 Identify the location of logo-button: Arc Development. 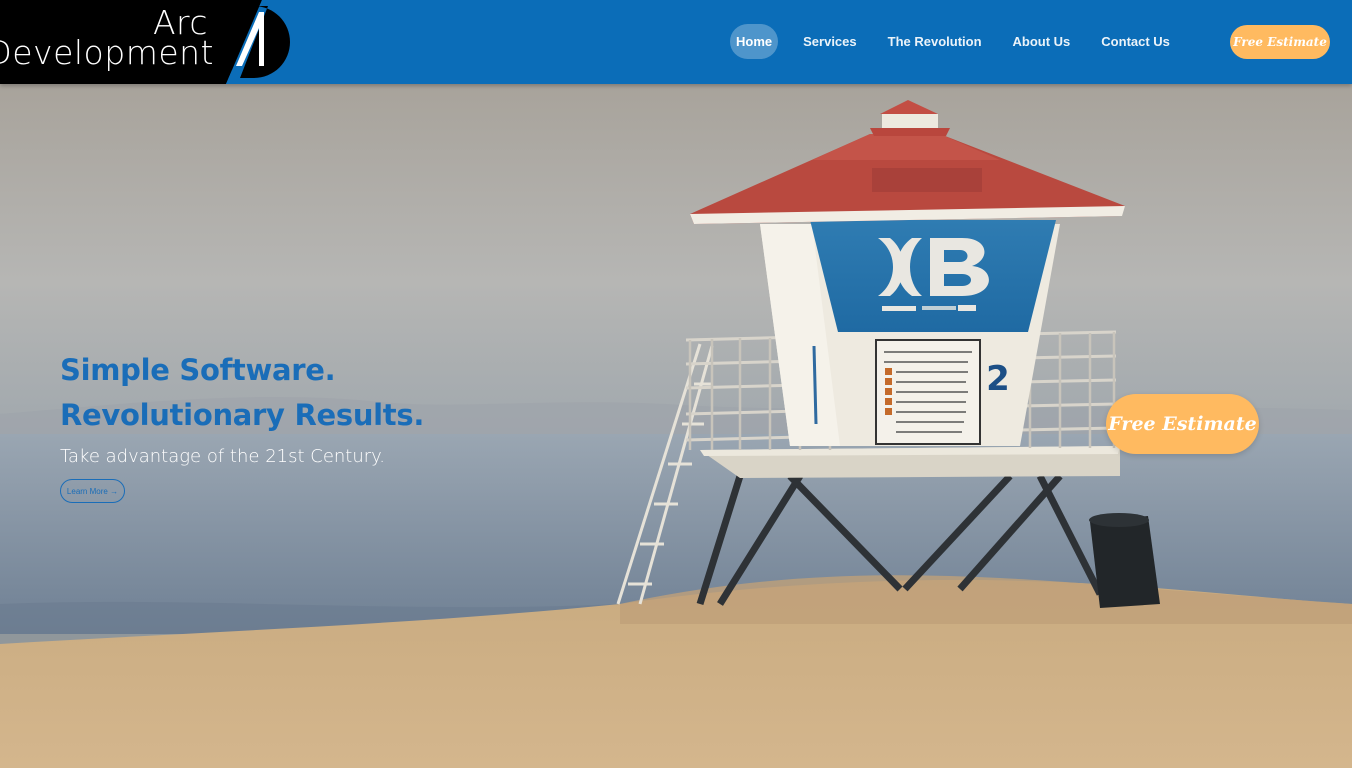
(146, 42).